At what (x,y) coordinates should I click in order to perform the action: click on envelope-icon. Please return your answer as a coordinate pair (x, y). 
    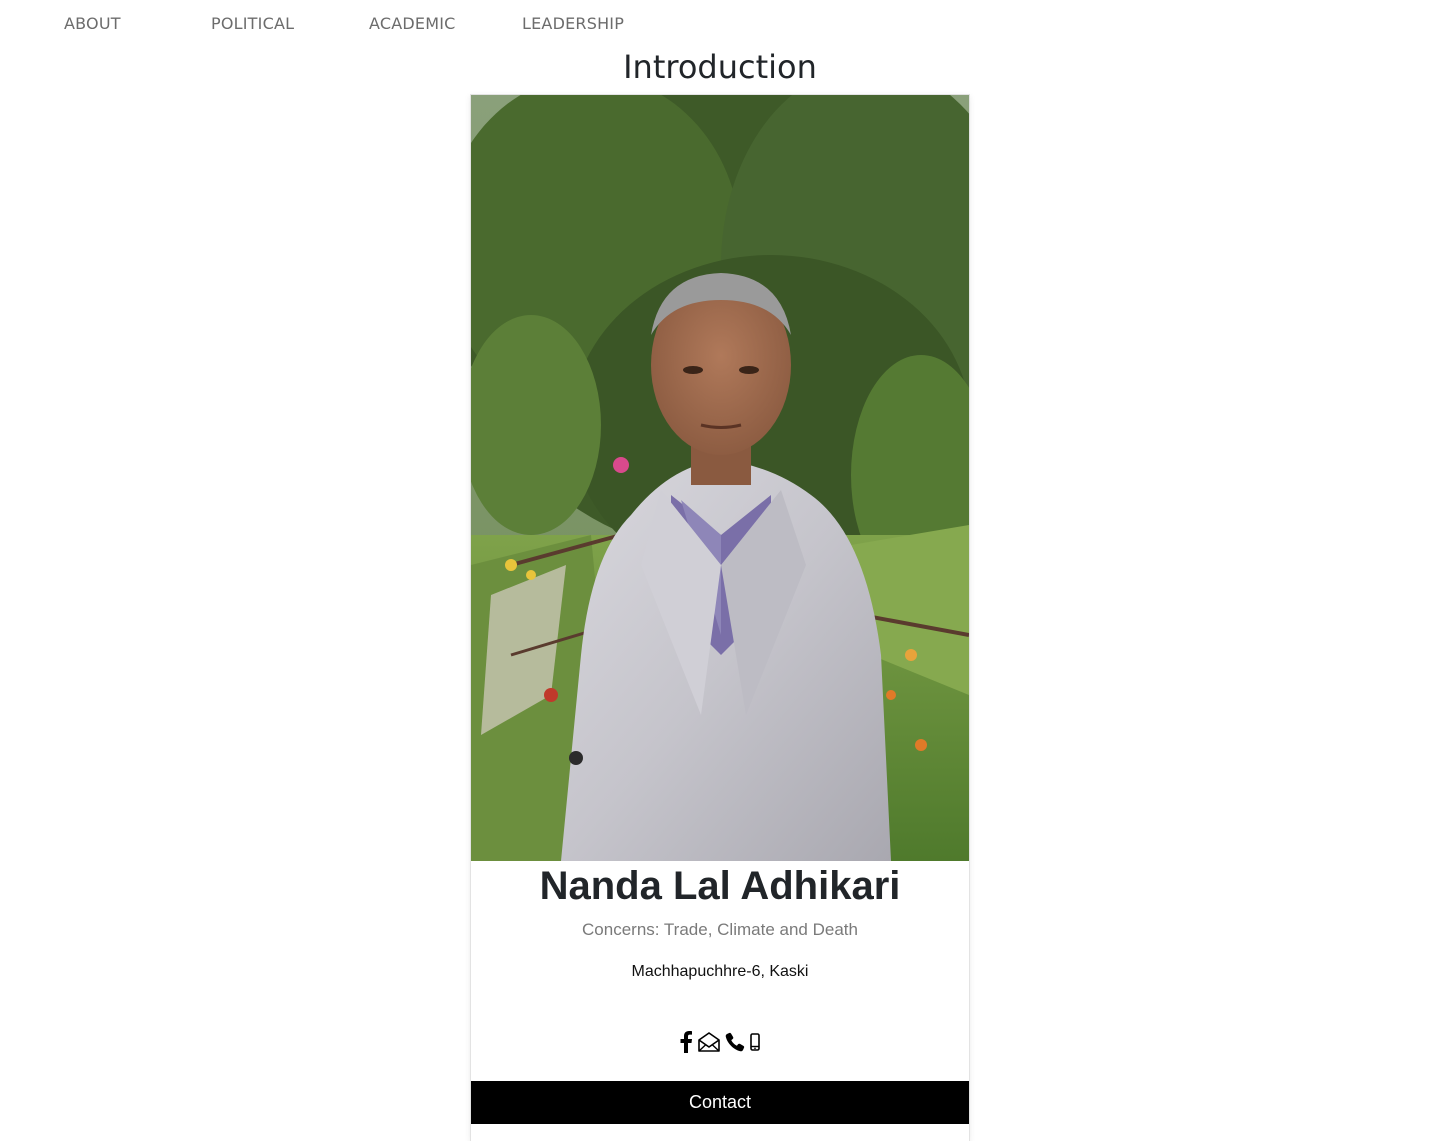
    Looking at the image, I should click on (709, 1042).